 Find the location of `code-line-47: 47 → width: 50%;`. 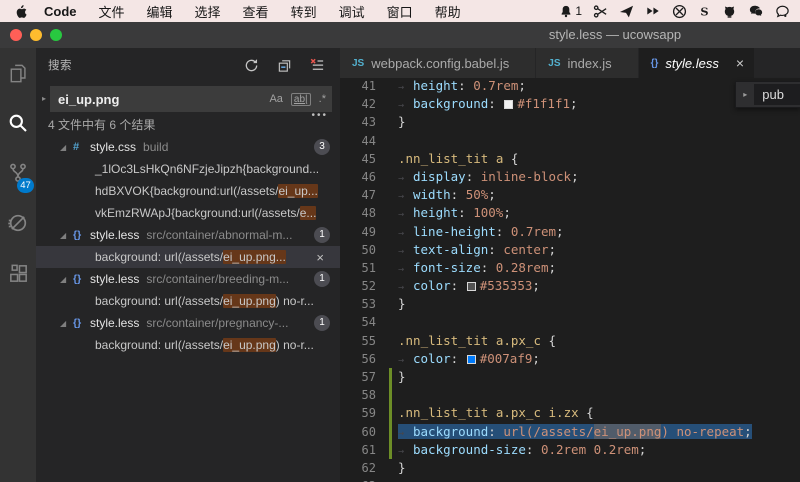

code-line-47: 47 → width: 50%; is located at coordinates (570, 195).